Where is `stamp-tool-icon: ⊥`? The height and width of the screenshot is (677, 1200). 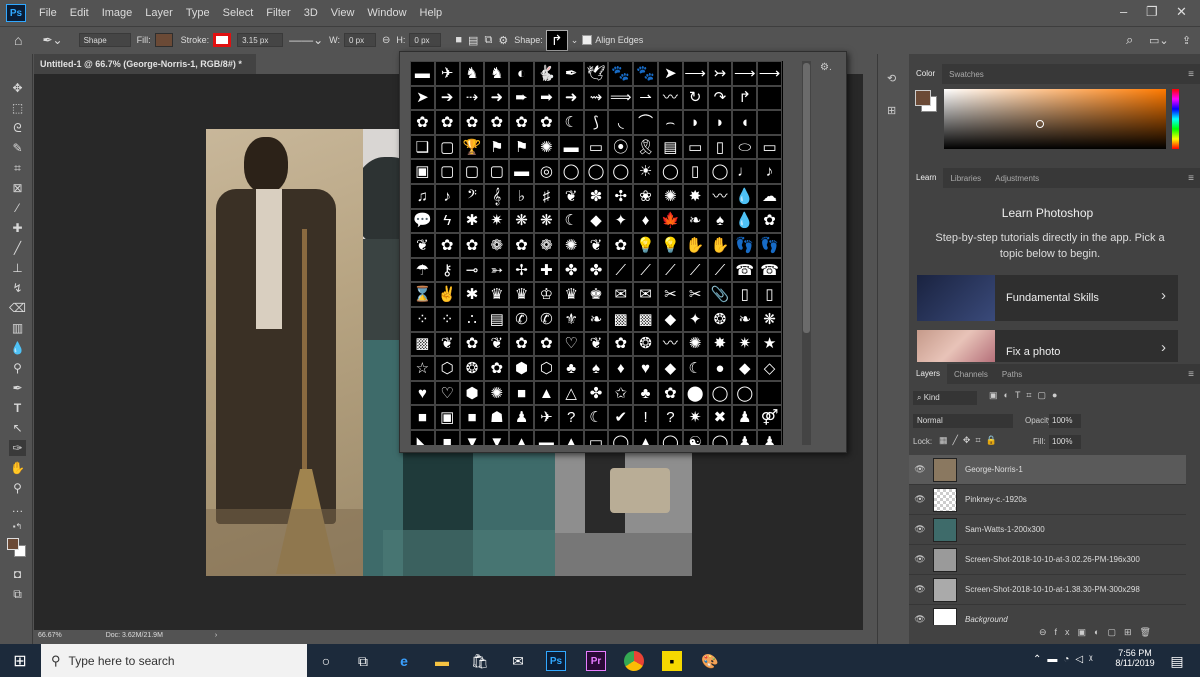
stamp-tool-icon: ⊥ is located at coordinates (17, 268).